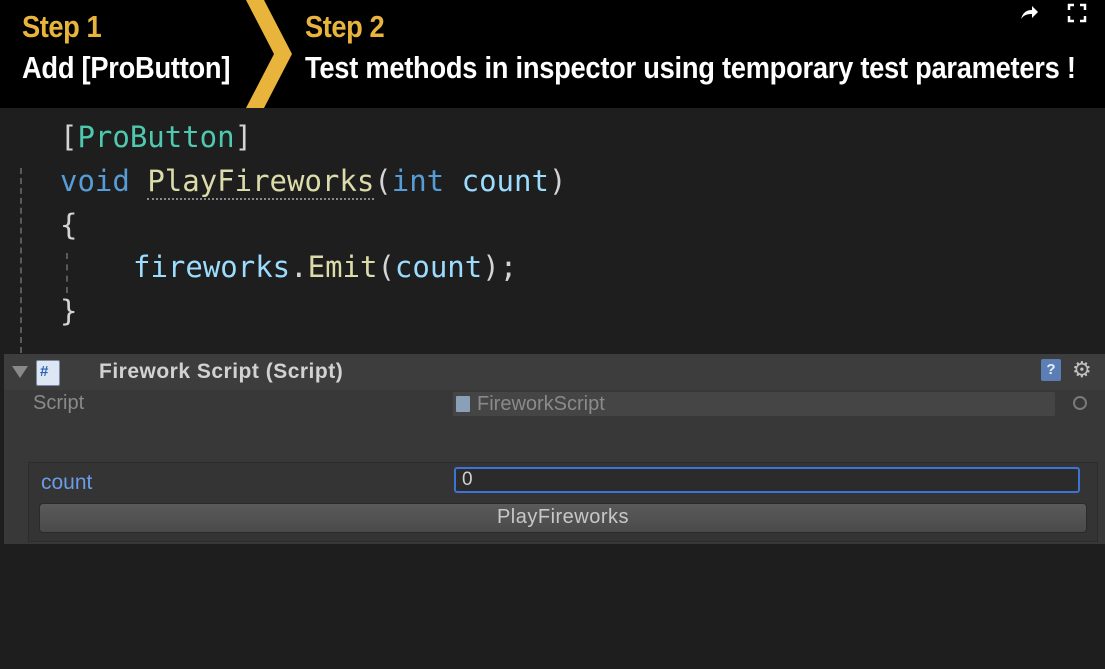  I want to click on count-input, so click(767, 480).